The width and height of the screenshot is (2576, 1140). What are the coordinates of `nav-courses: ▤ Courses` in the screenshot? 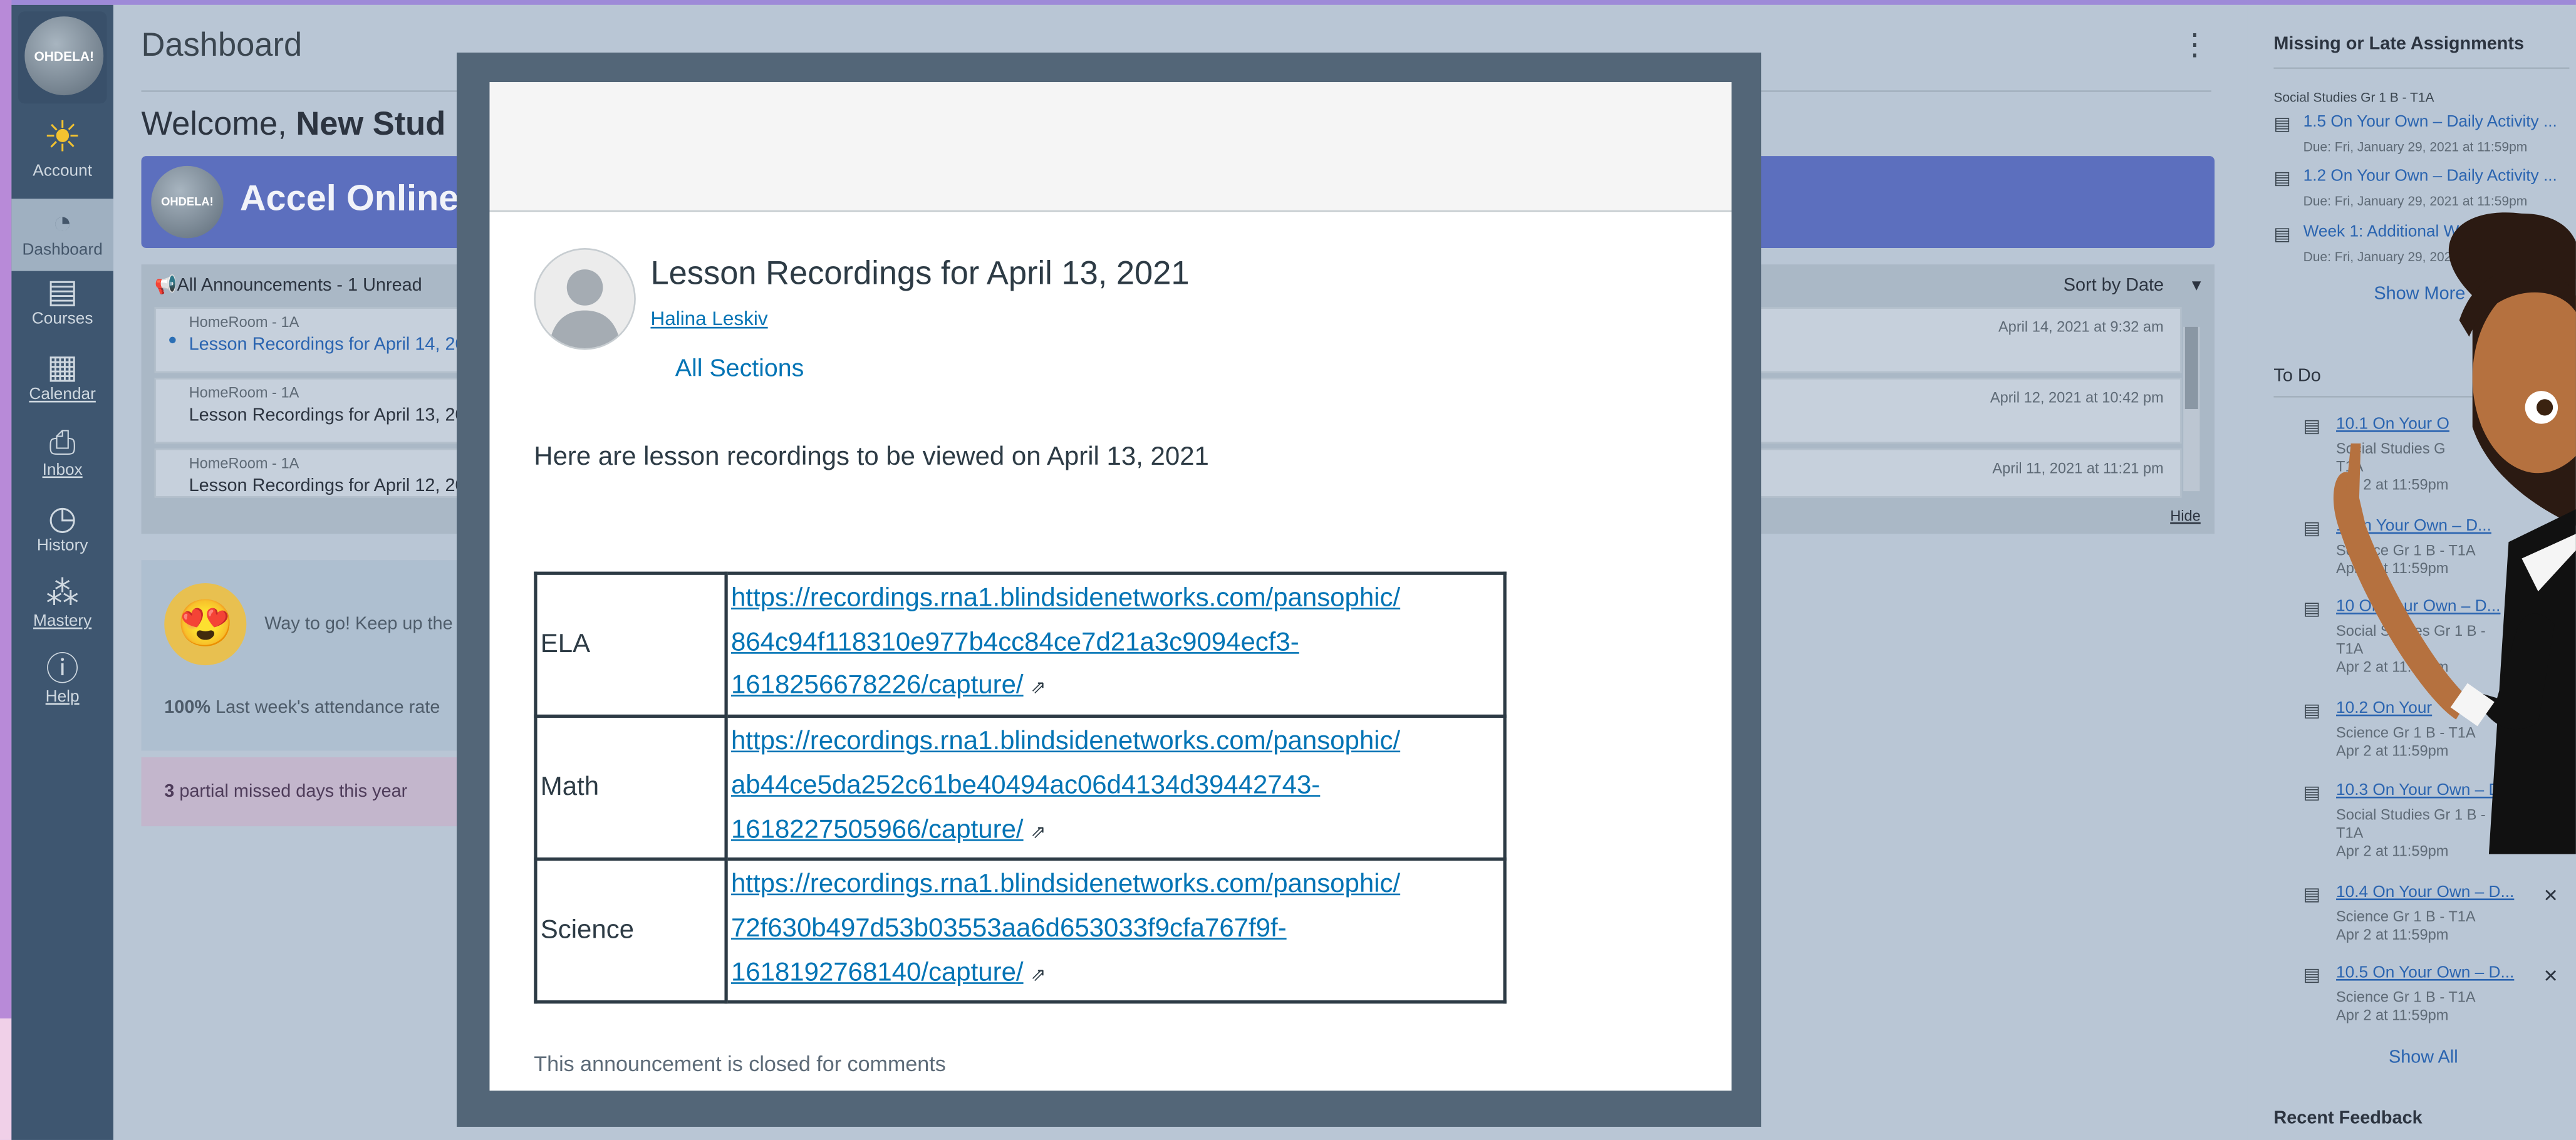 It's located at (62, 307).